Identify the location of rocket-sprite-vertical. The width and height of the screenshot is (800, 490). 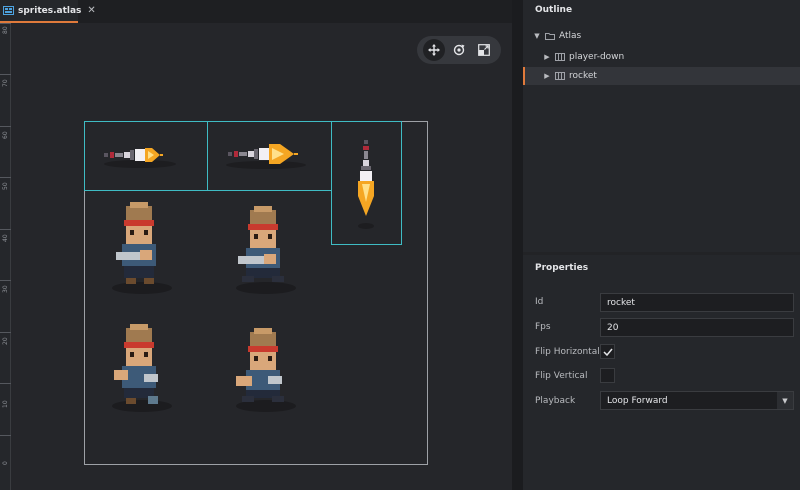
(366, 184).